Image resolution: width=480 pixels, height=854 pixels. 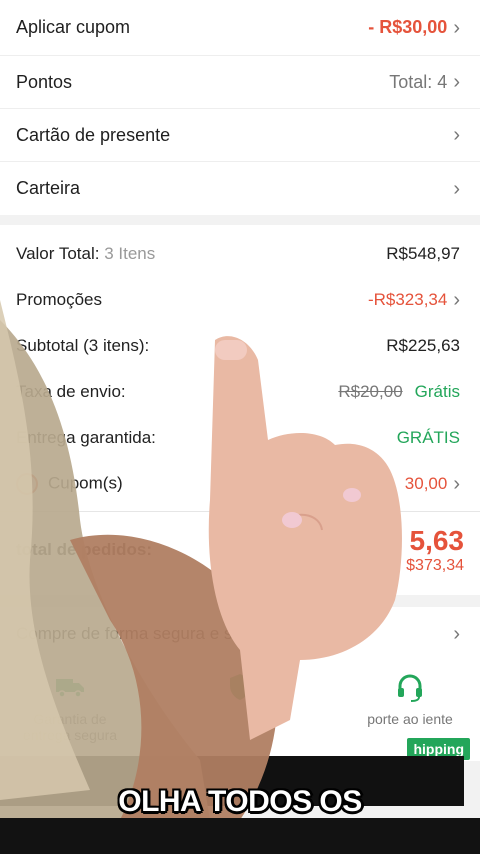 What do you see at coordinates (85, 483) in the screenshot?
I see `coupons-label: Cupom(s)` at bounding box center [85, 483].